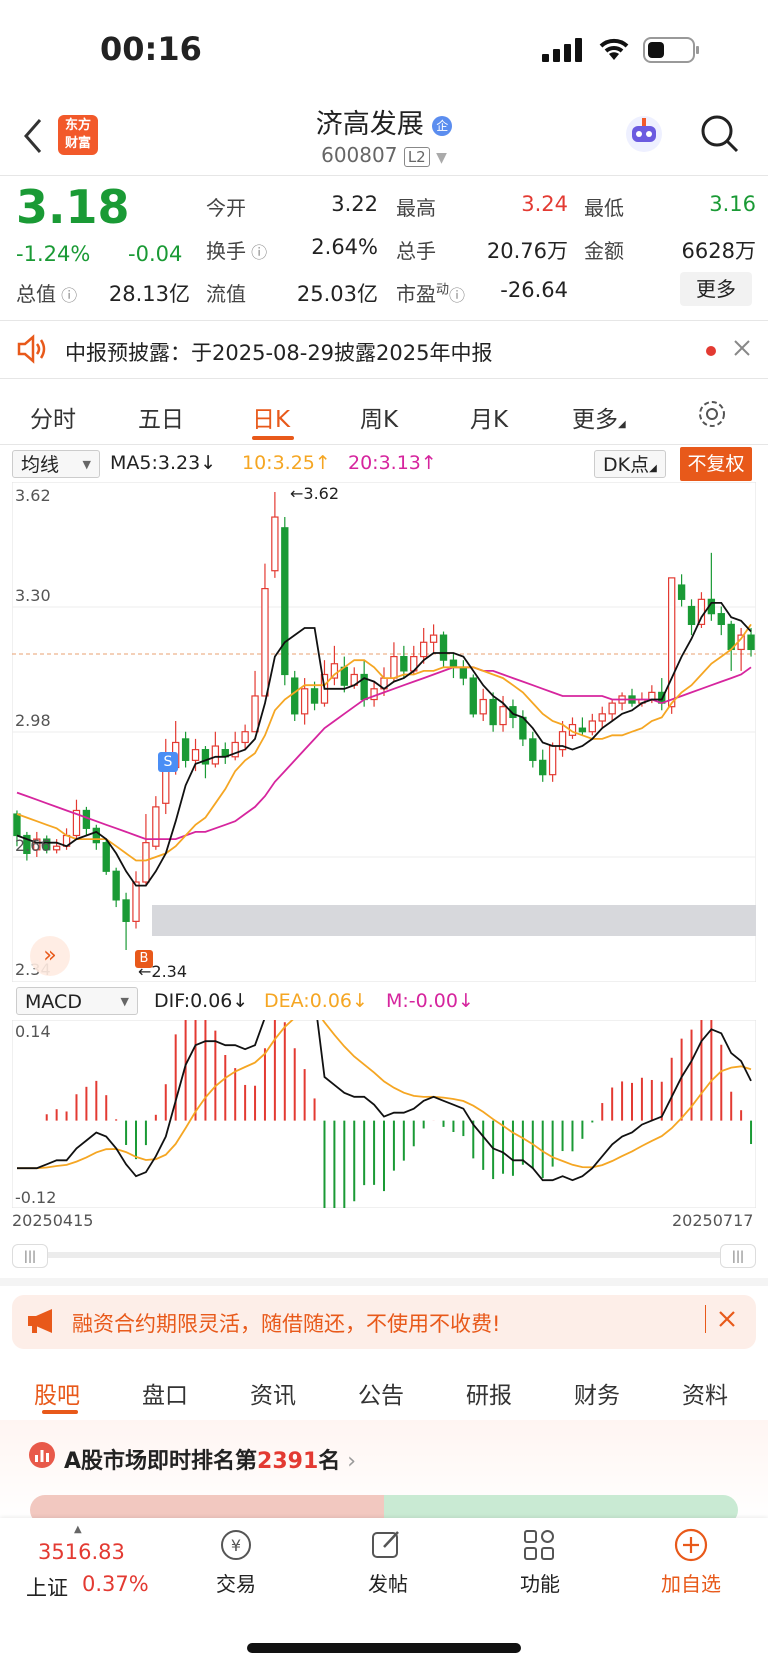 This screenshot has height=1665, width=768. What do you see at coordinates (742, 350) in the screenshot?
I see `close-notice-button` at bounding box center [742, 350].